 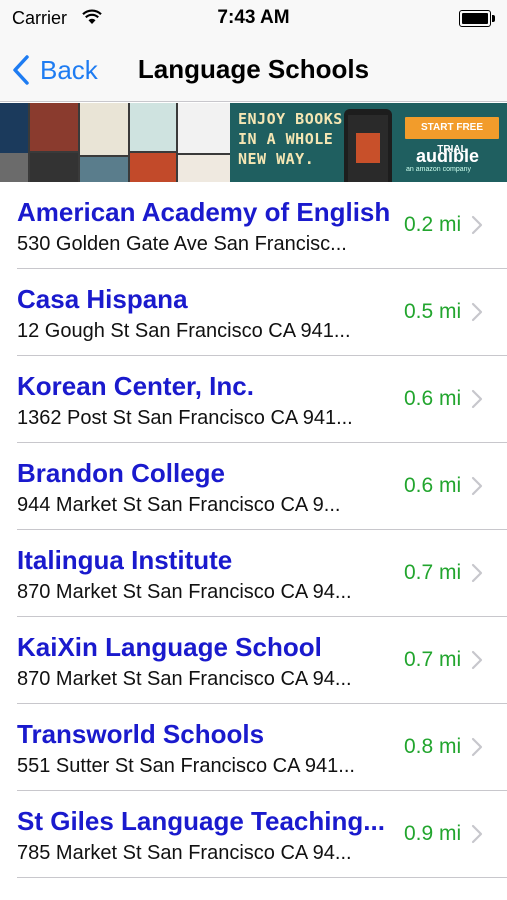 What do you see at coordinates (433, 746) in the screenshot?
I see `school-distance: 0.8 mi` at bounding box center [433, 746].